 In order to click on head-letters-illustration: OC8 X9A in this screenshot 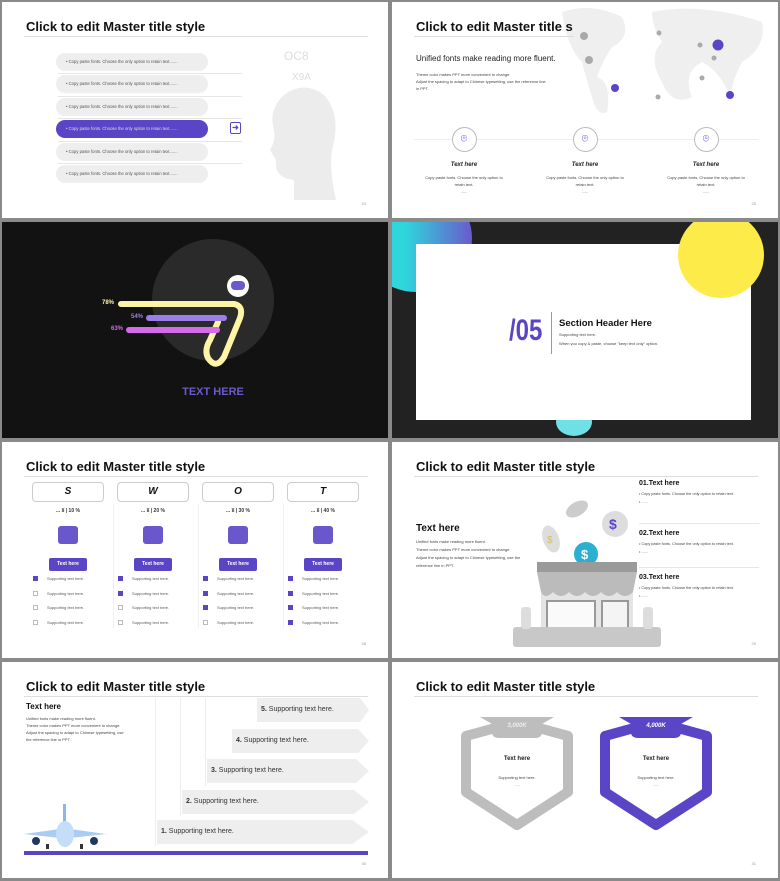, I will do `click(303, 124)`.